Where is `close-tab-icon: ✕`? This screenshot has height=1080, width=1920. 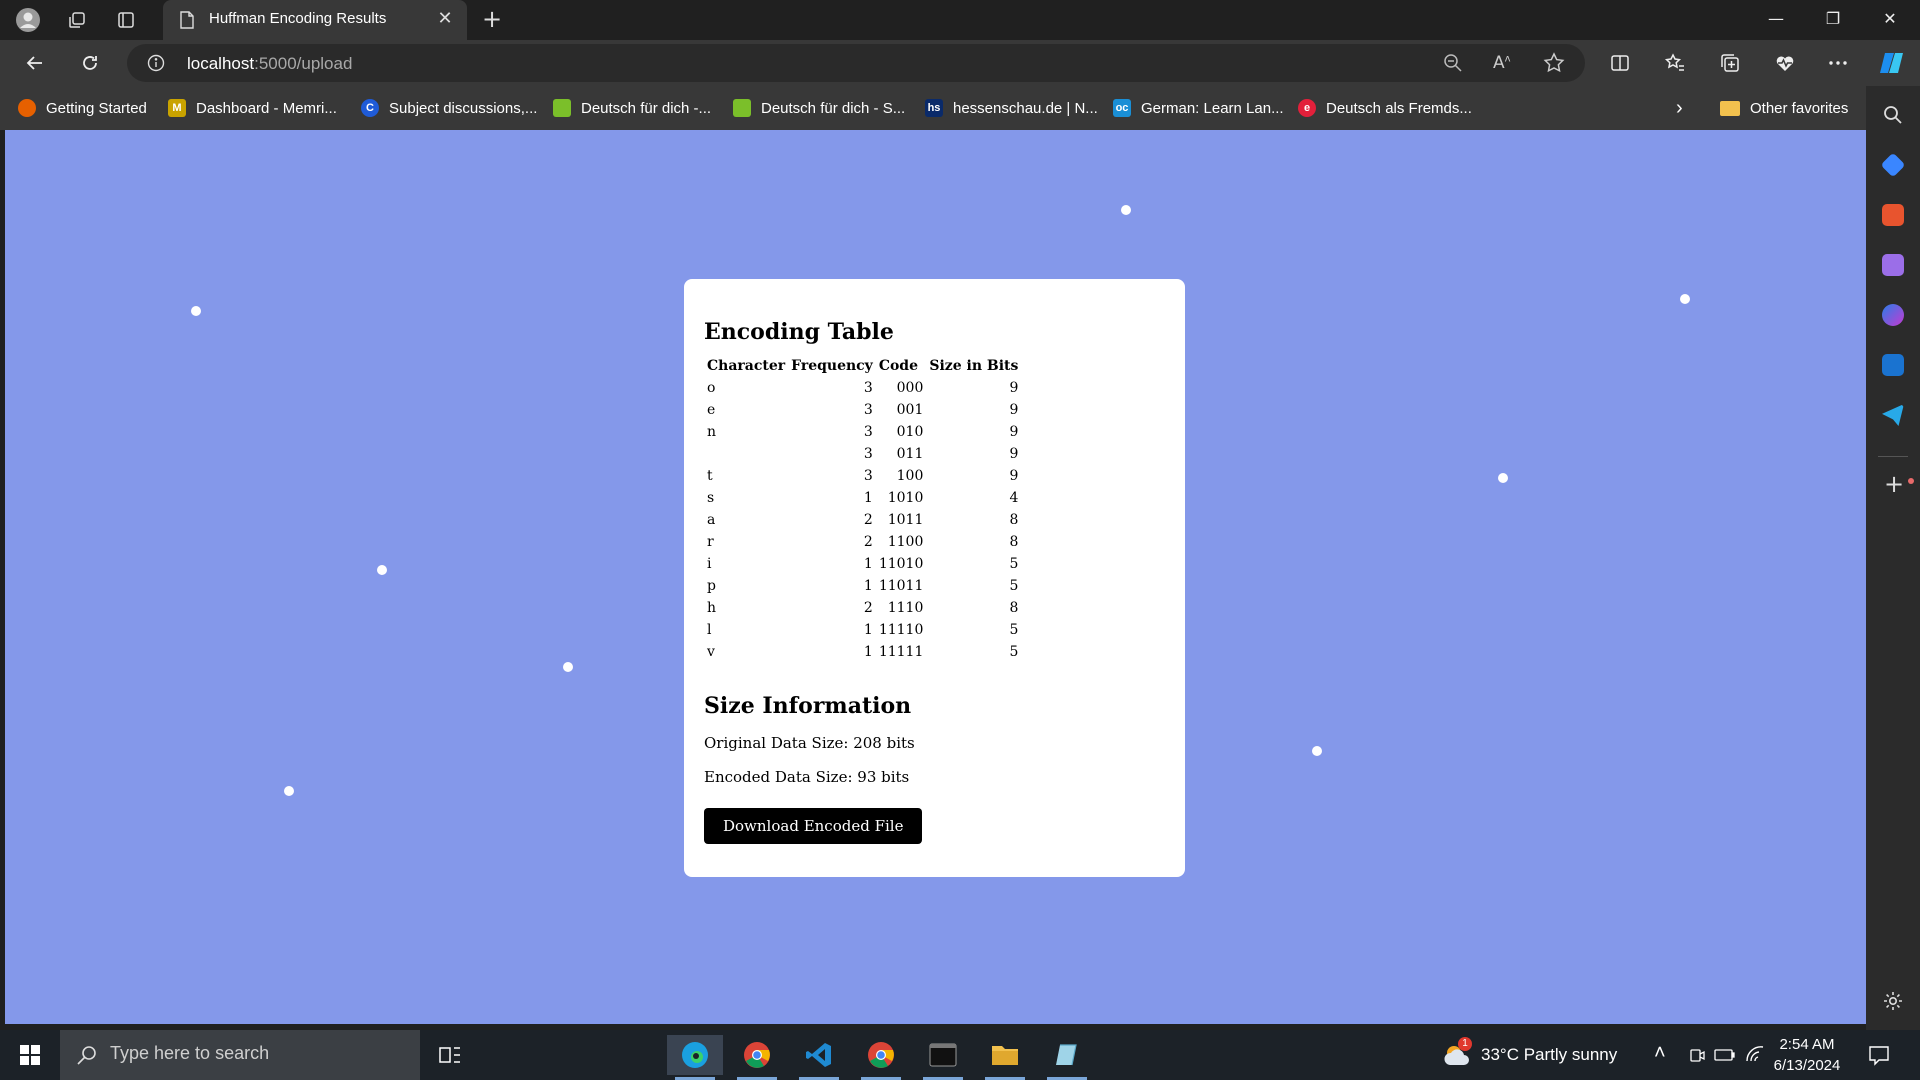 close-tab-icon: ✕ is located at coordinates (445, 19).